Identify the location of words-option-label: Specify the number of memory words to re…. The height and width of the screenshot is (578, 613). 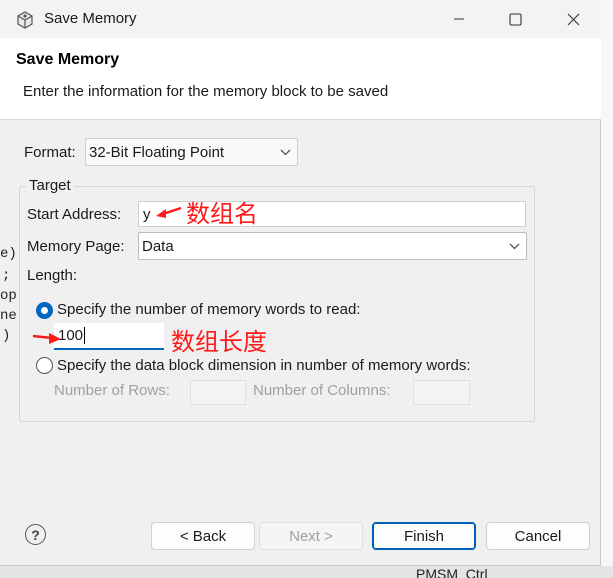
(208, 309).